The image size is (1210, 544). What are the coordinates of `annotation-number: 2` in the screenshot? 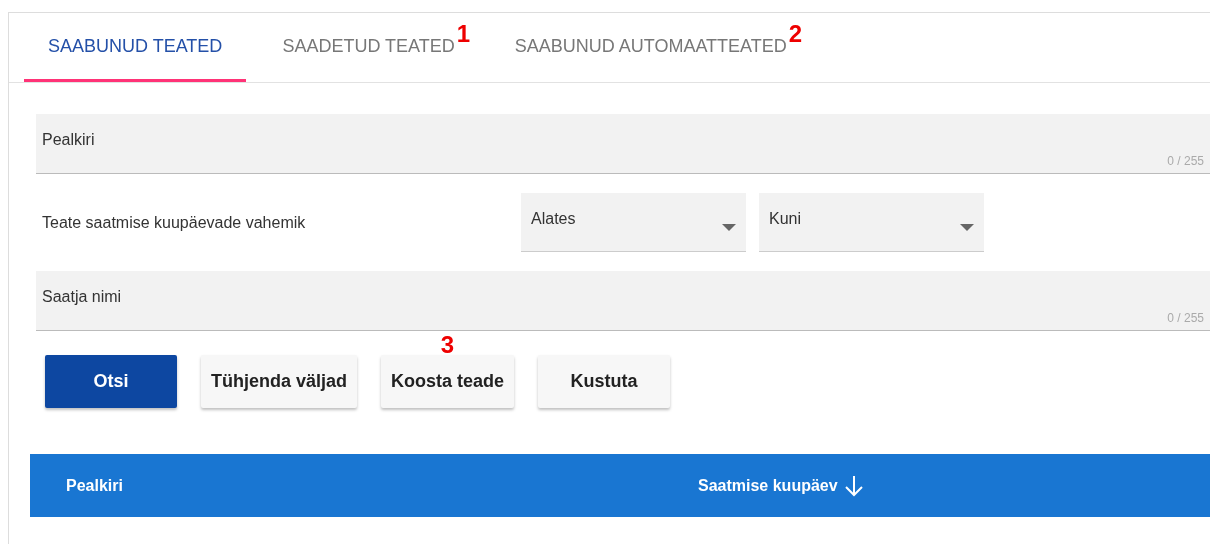 It's located at (796, 34).